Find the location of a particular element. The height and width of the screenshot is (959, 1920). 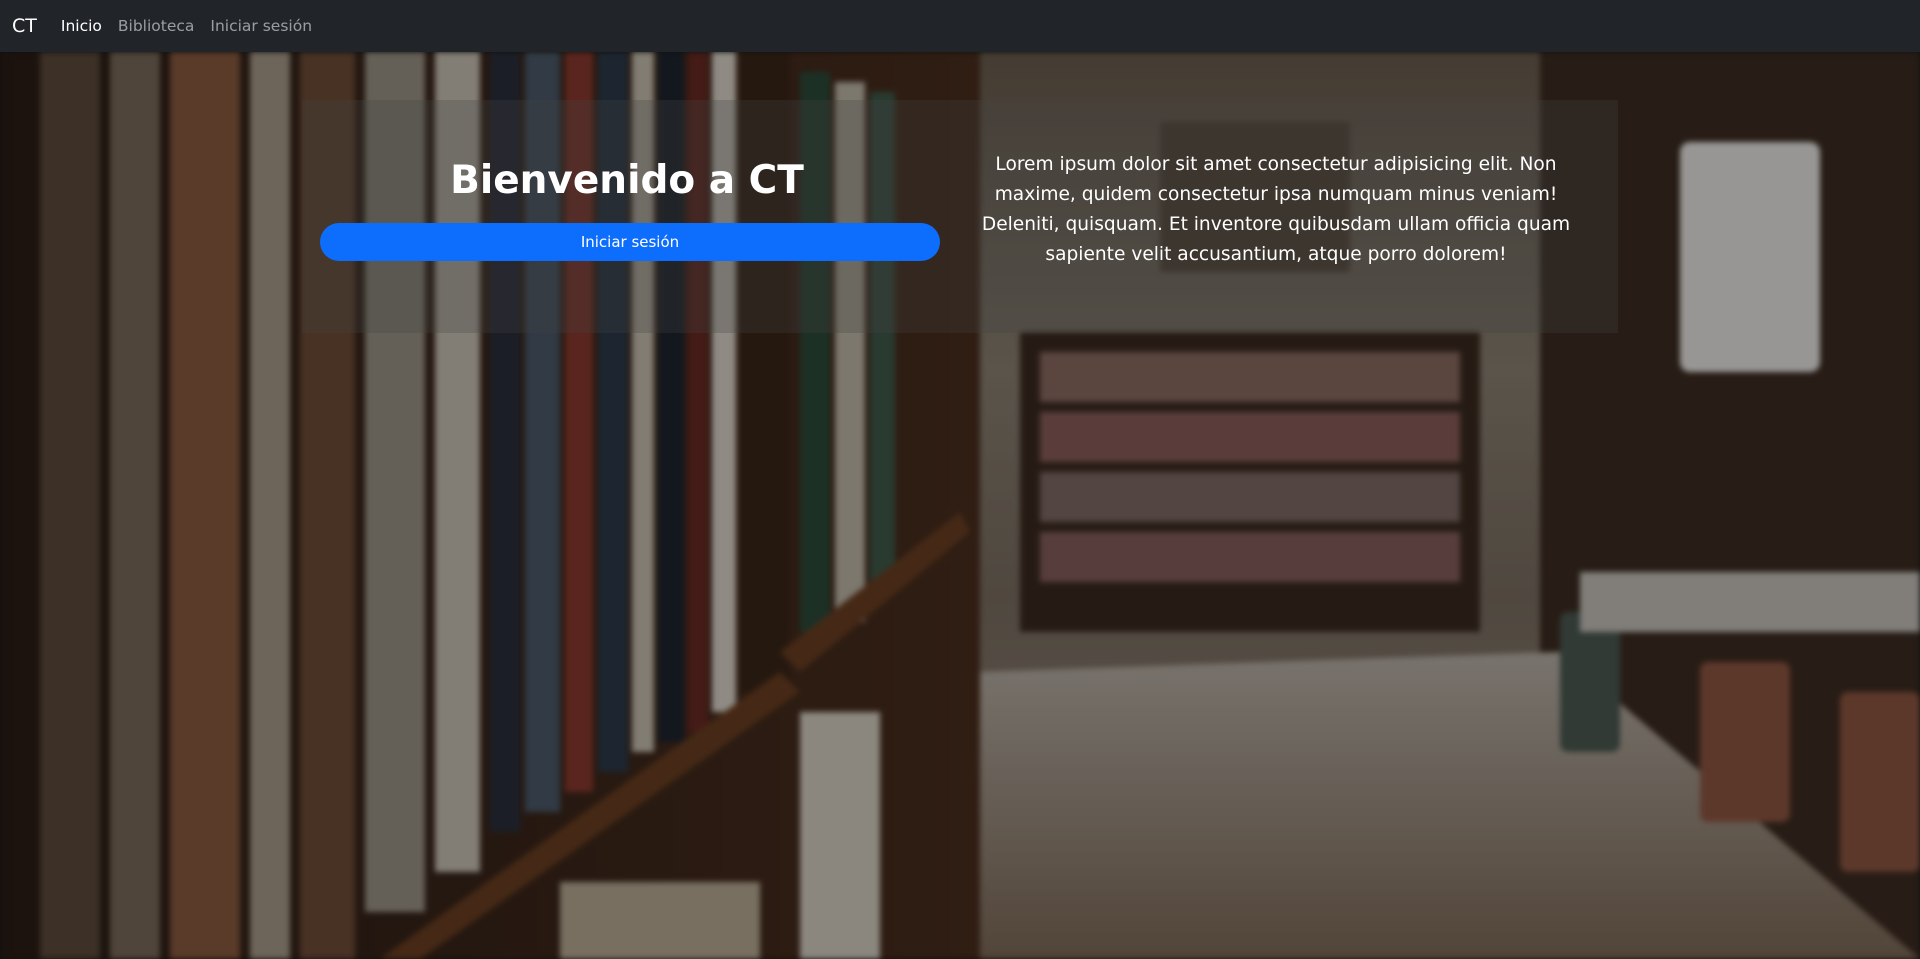

welcome-title: Bienvenido a CT is located at coordinates (627, 180).